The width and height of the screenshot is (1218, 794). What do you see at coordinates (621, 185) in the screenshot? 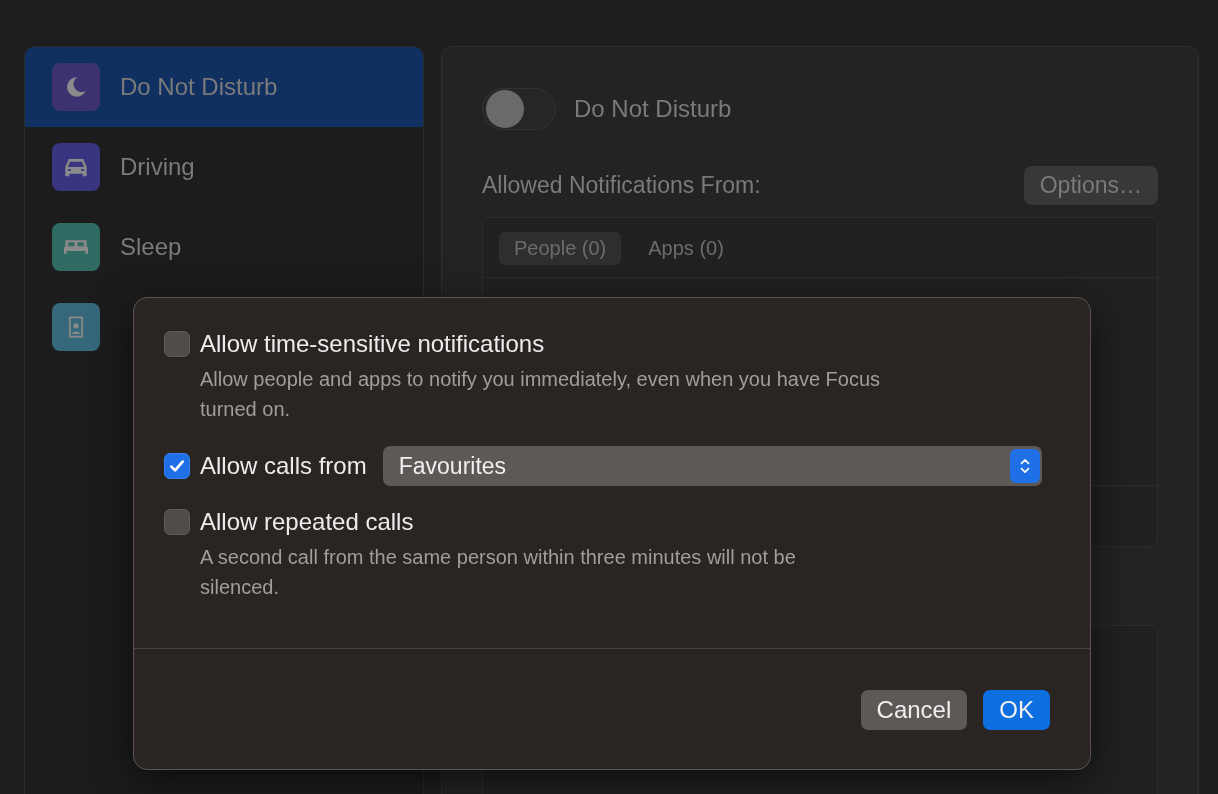
I see `section-label: Allowed Notifications From:` at bounding box center [621, 185].